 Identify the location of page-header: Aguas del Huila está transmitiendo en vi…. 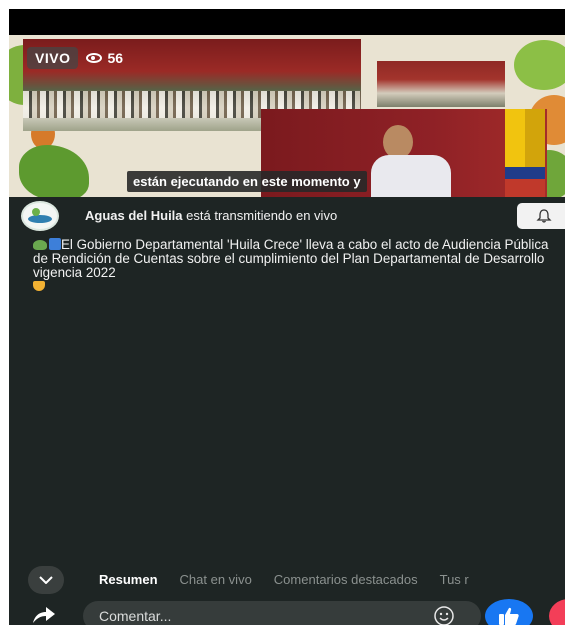
(287, 217).